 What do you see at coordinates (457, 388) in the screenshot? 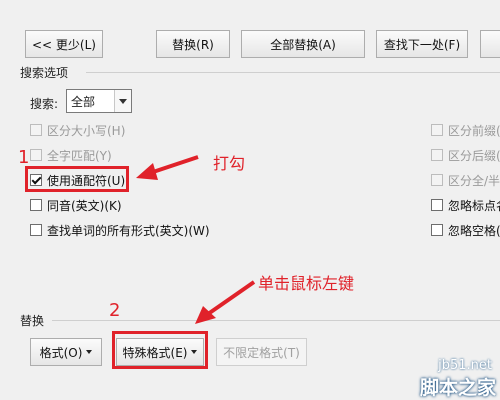
I see `watermark-name: 脚本之家` at bounding box center [457, 388].